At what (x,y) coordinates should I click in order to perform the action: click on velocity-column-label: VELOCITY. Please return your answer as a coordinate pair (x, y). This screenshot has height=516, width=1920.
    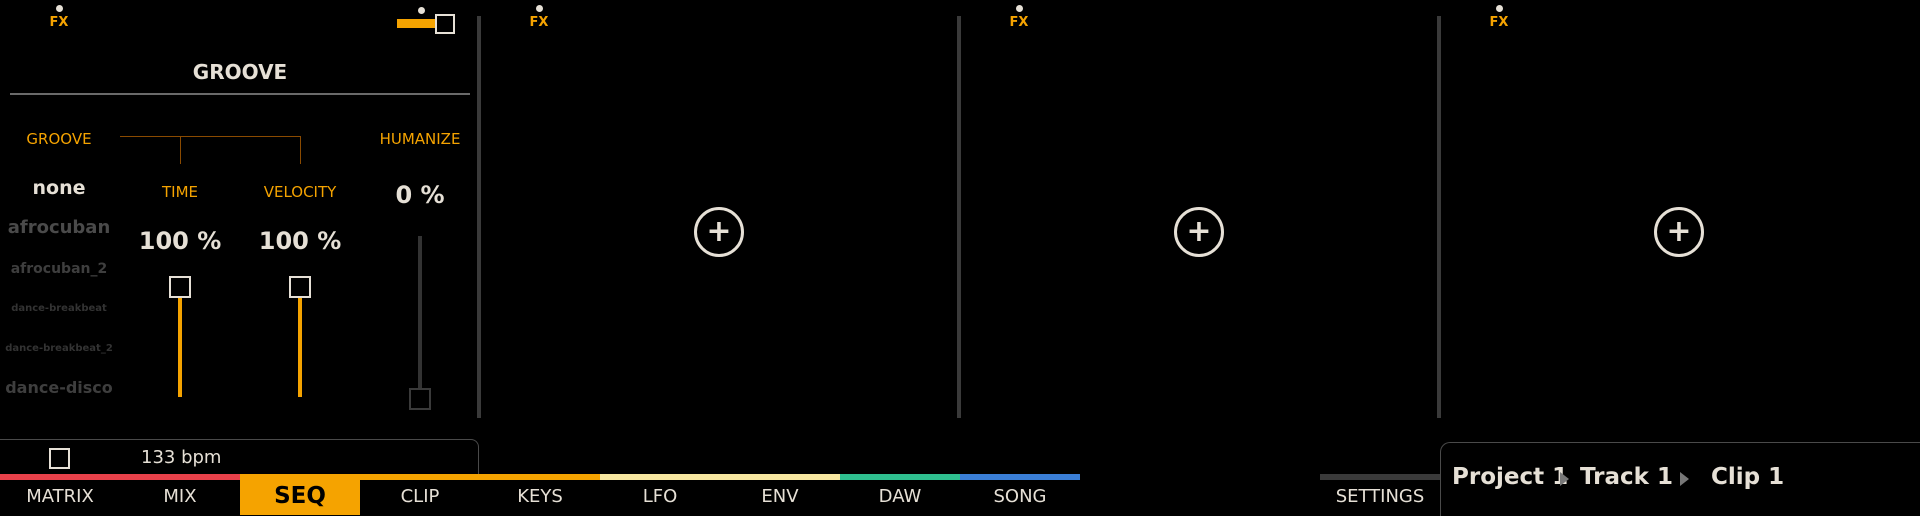
    Looking at the image, I should click on (300, 192).